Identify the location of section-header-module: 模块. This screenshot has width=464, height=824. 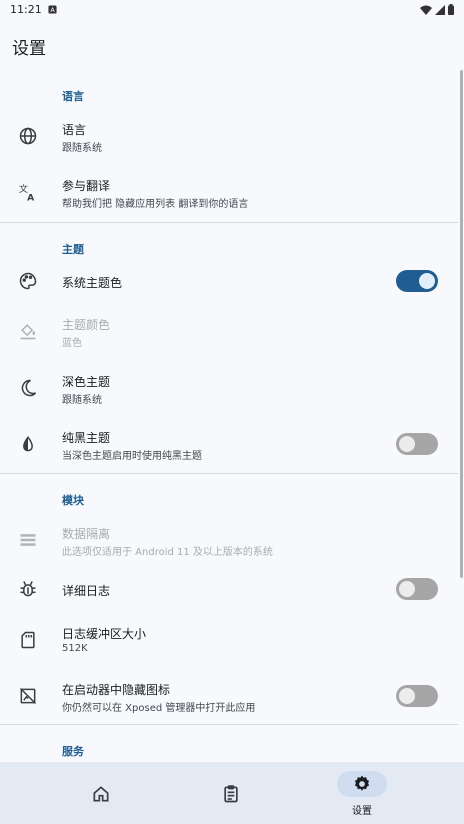
(73, 500).